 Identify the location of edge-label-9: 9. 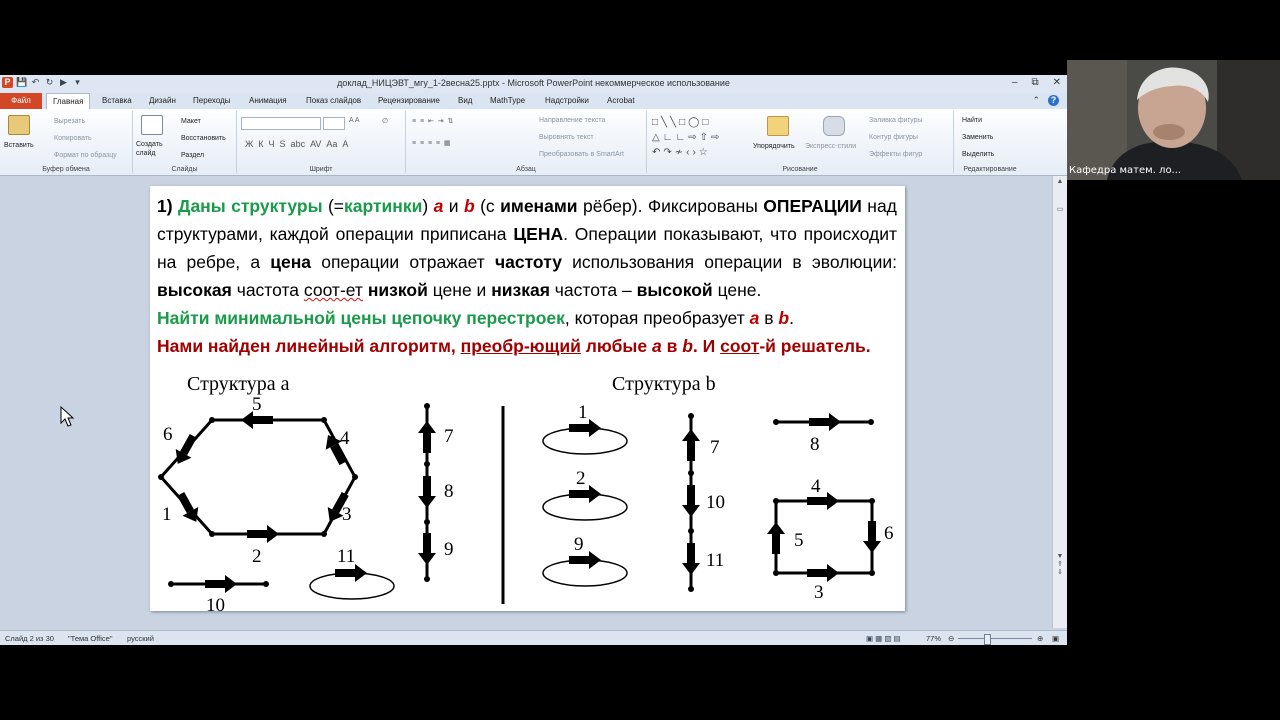
(449, 549).